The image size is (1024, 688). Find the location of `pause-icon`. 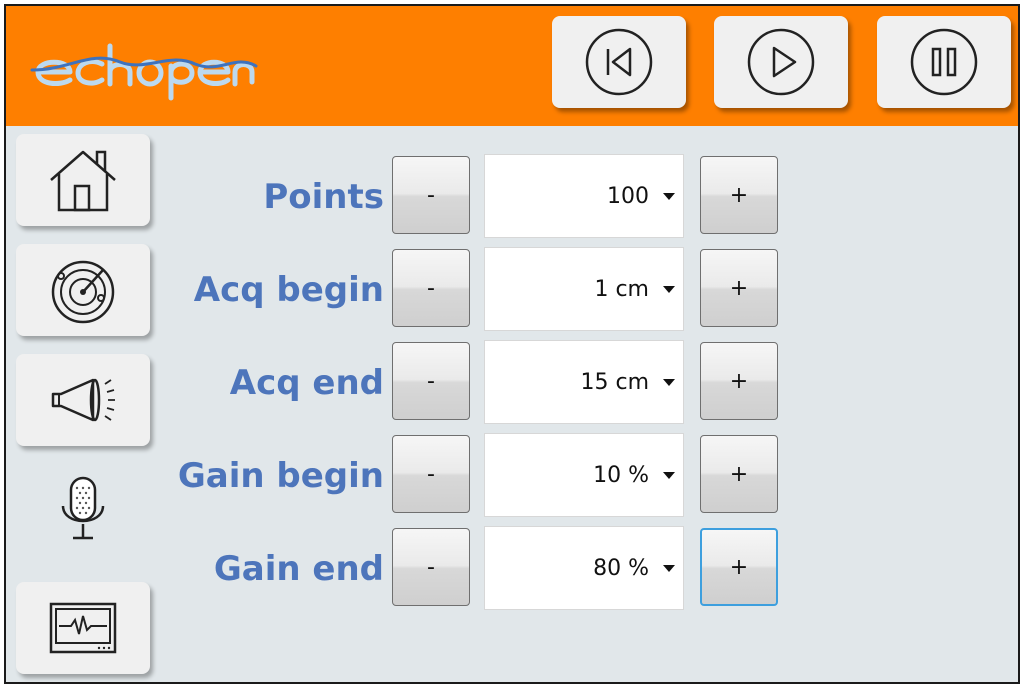

pause-icon is located at coordinates (944, 62).